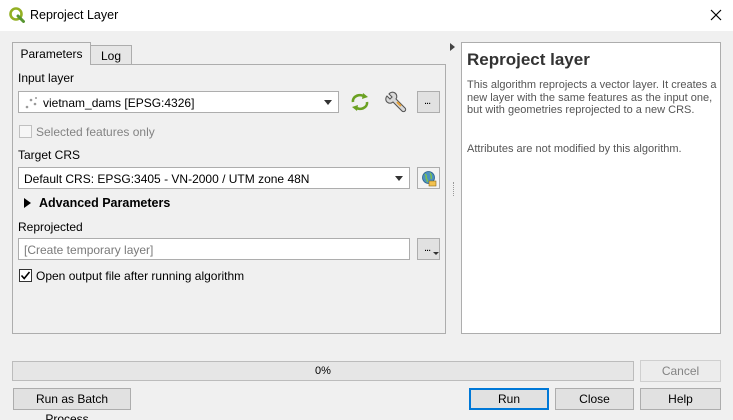  I want to click on selected-only-label: Selected features only, so click(95, 132).